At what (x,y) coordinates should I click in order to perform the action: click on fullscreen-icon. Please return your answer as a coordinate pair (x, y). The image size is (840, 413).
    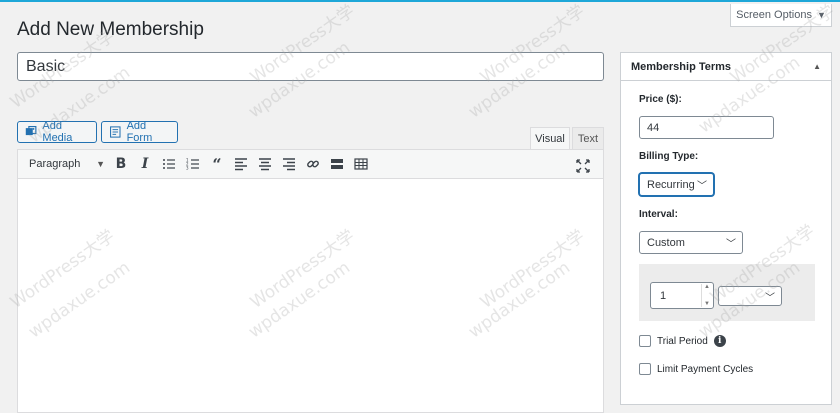
    Looking at the image, I should click on (583, 166).